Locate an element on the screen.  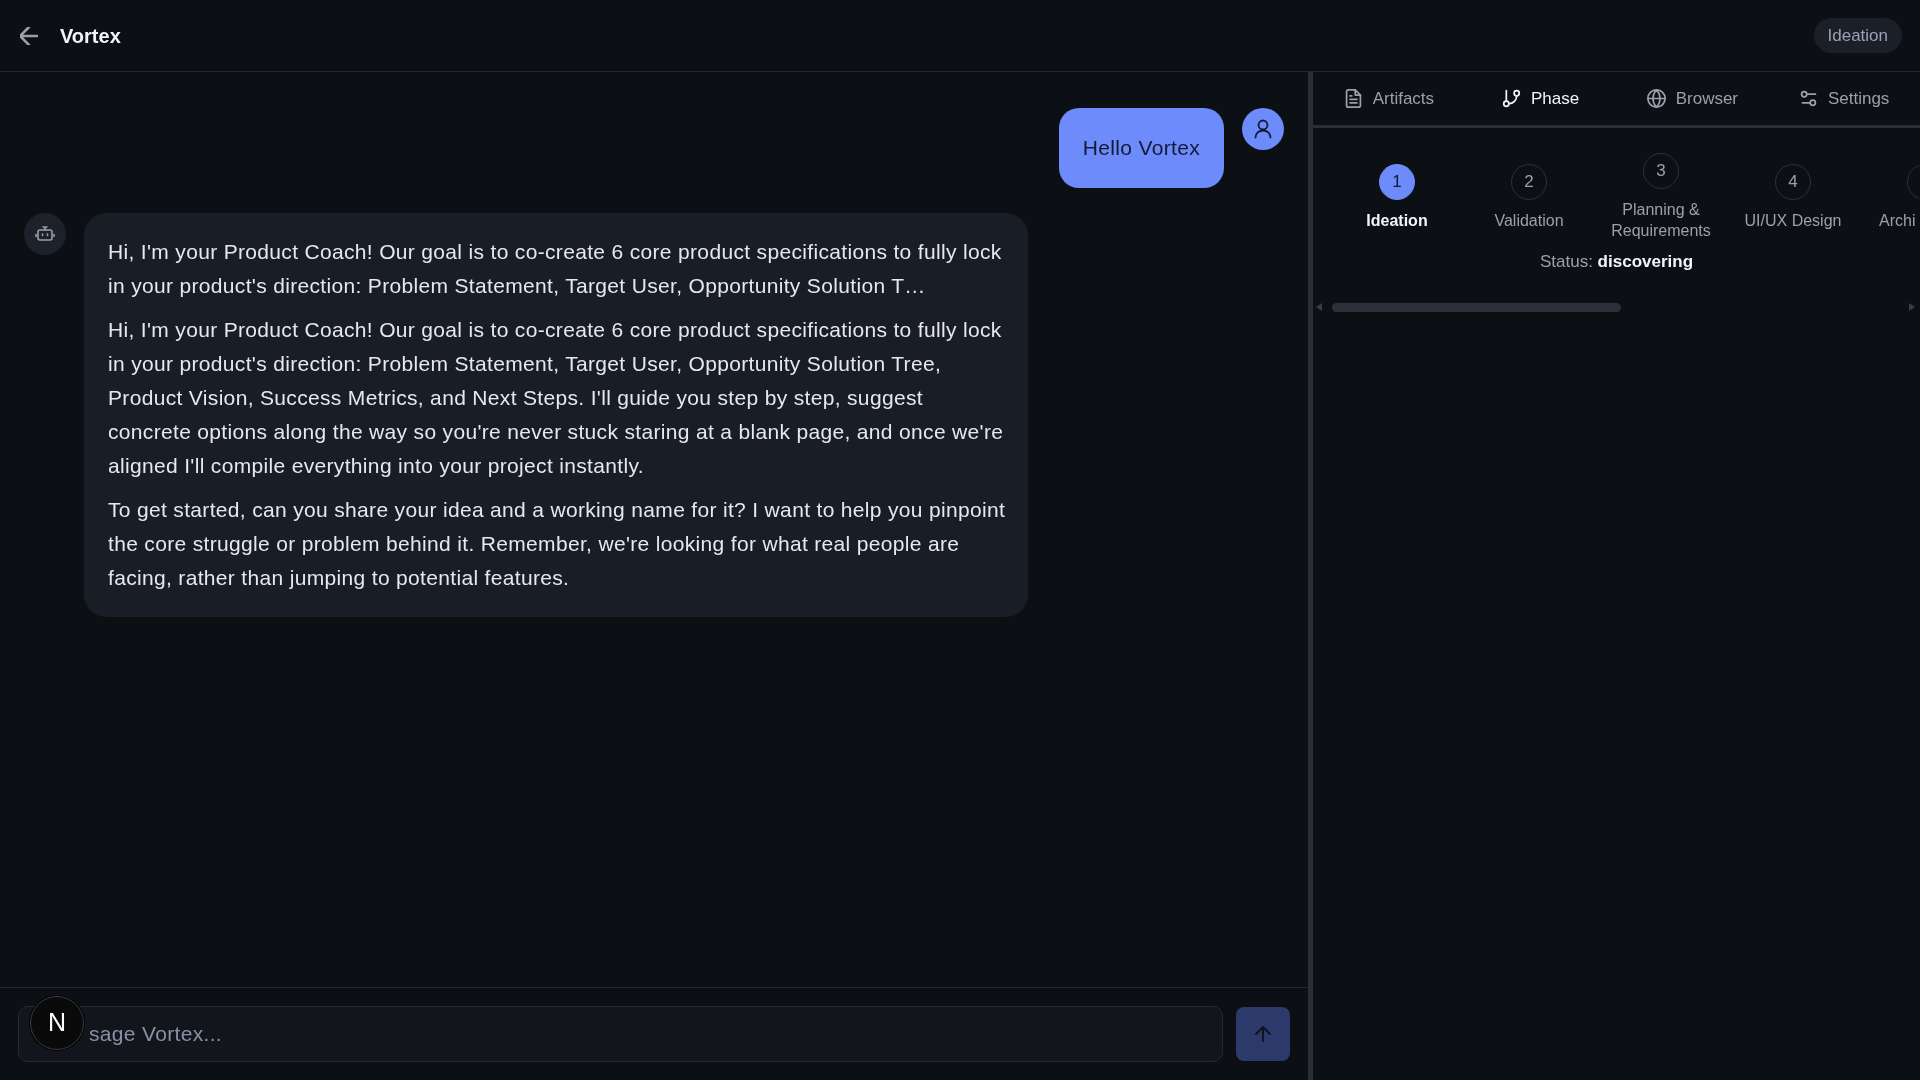
robot-icon is located at coordinates (45, 234).